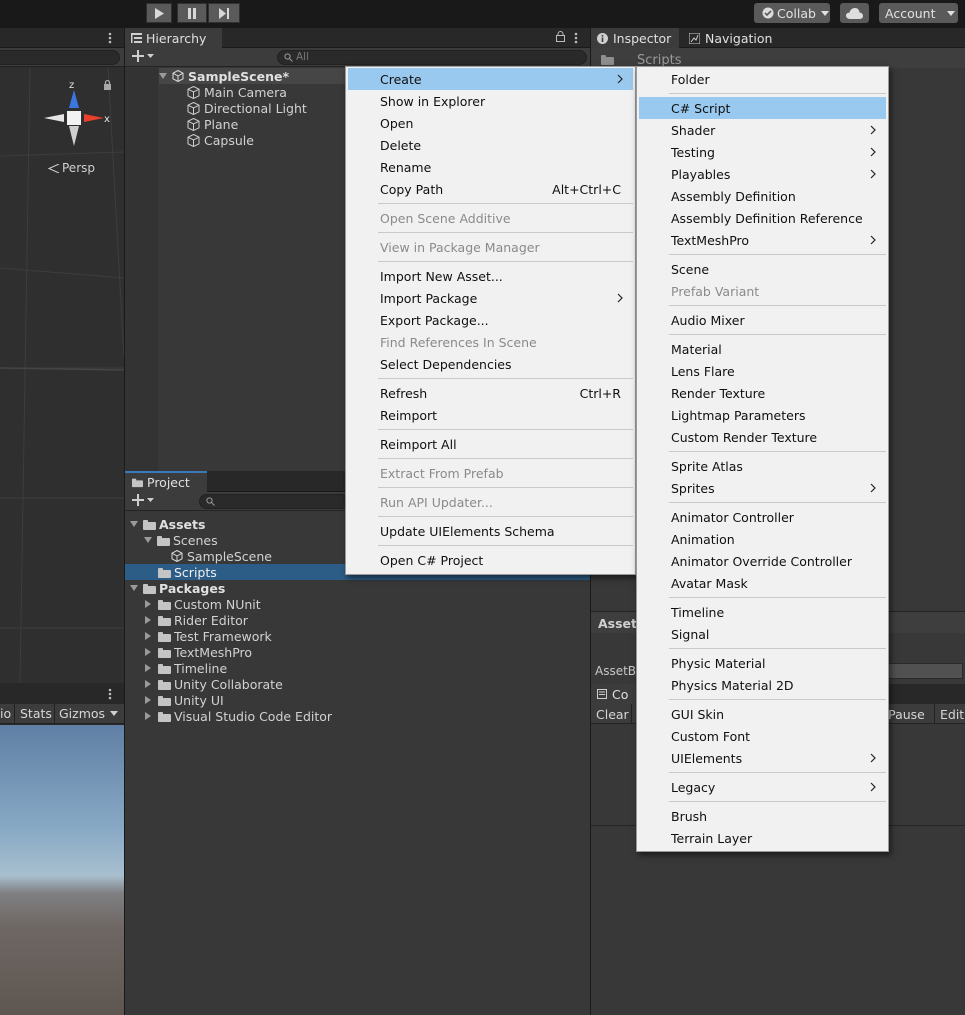 The width and height of the screenshot is (965, 1015). I want to click on hierarchy-search-input: All, so click(432, 57).